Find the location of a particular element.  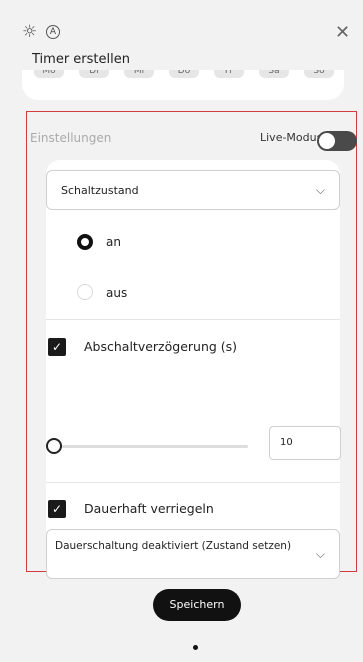

permanent-lock-checkbox: ✓ is located at coordinates (57, 509).